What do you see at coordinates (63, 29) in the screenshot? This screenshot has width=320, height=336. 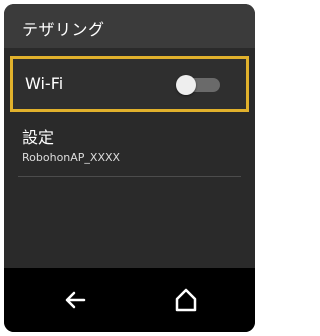 I see `page-title: テザリング` at bounding box center [63, 29].